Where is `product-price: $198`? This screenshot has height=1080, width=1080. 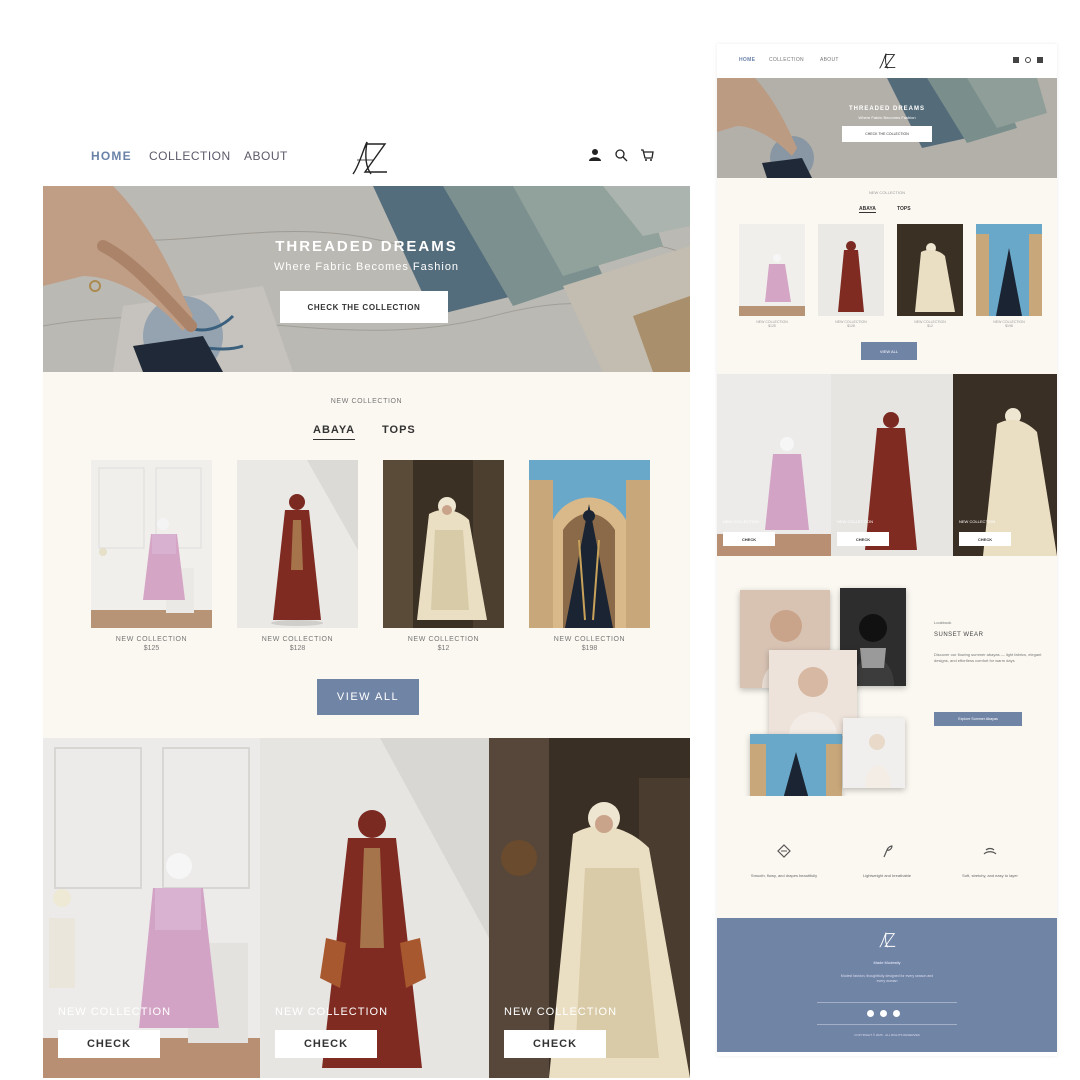 product-price: $198 is located at coordinates (1009, 326).